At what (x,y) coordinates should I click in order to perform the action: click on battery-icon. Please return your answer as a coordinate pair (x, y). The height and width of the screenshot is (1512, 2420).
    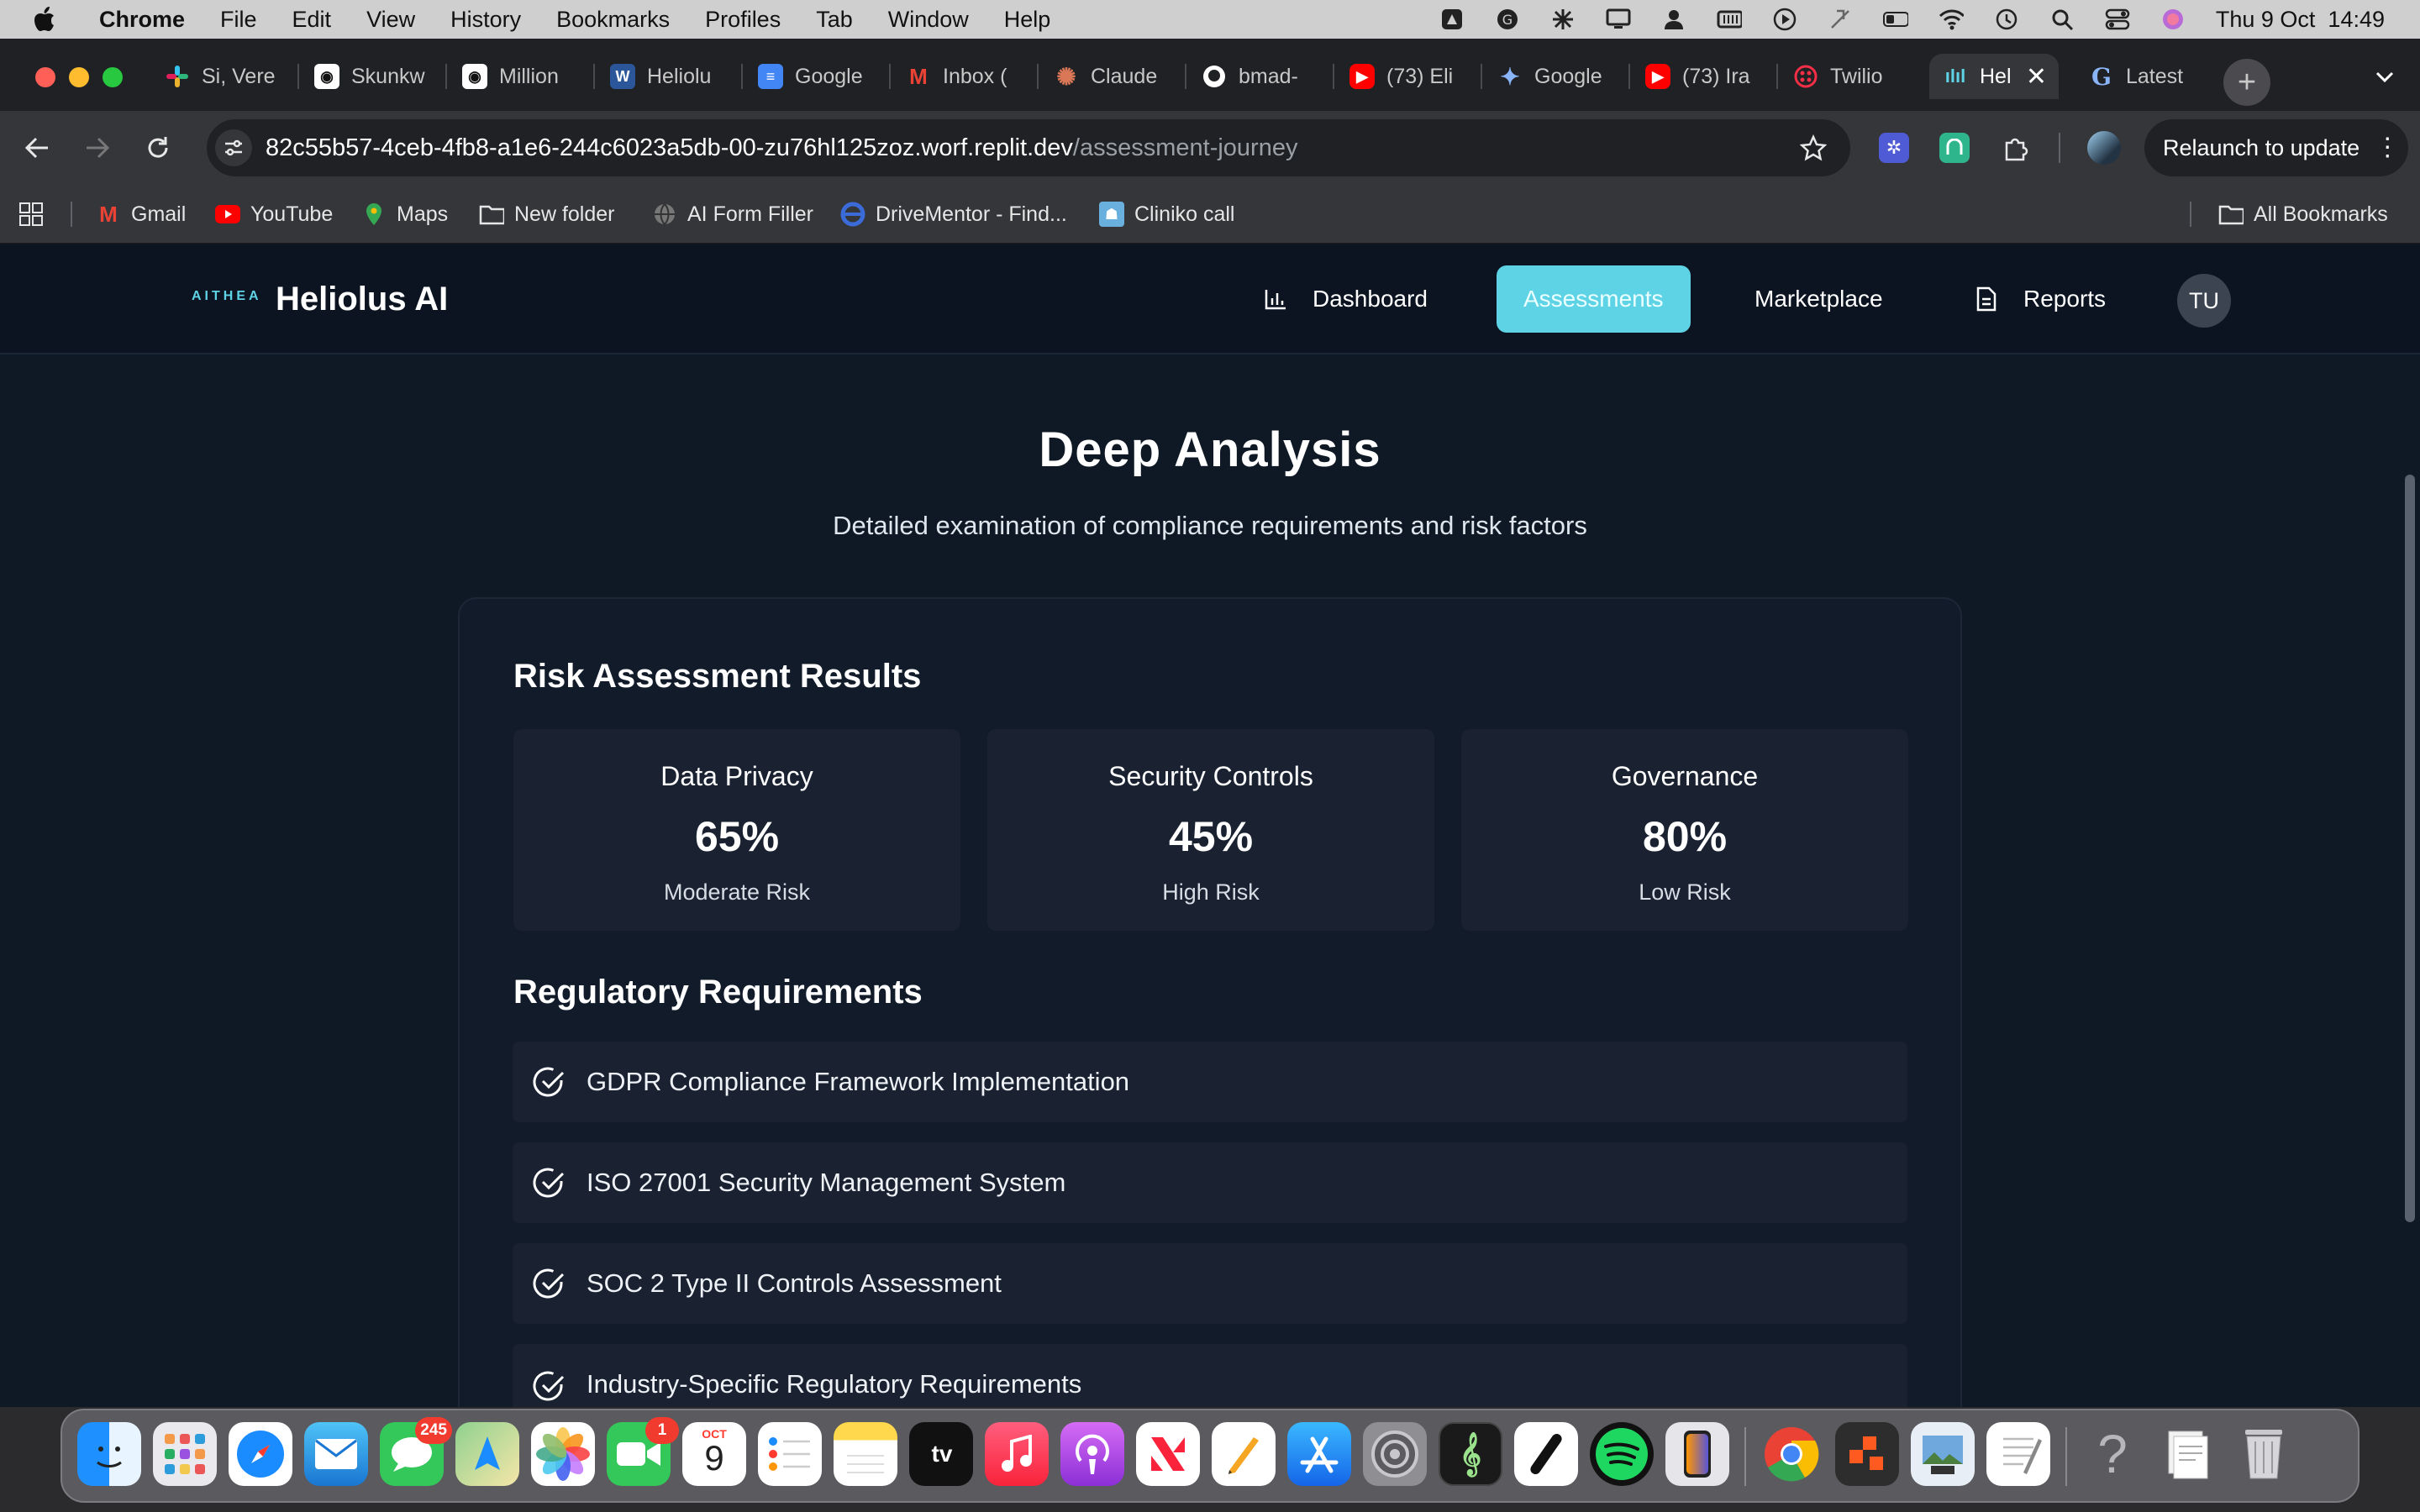
    Looking at the image, I should click on (1895, 19).